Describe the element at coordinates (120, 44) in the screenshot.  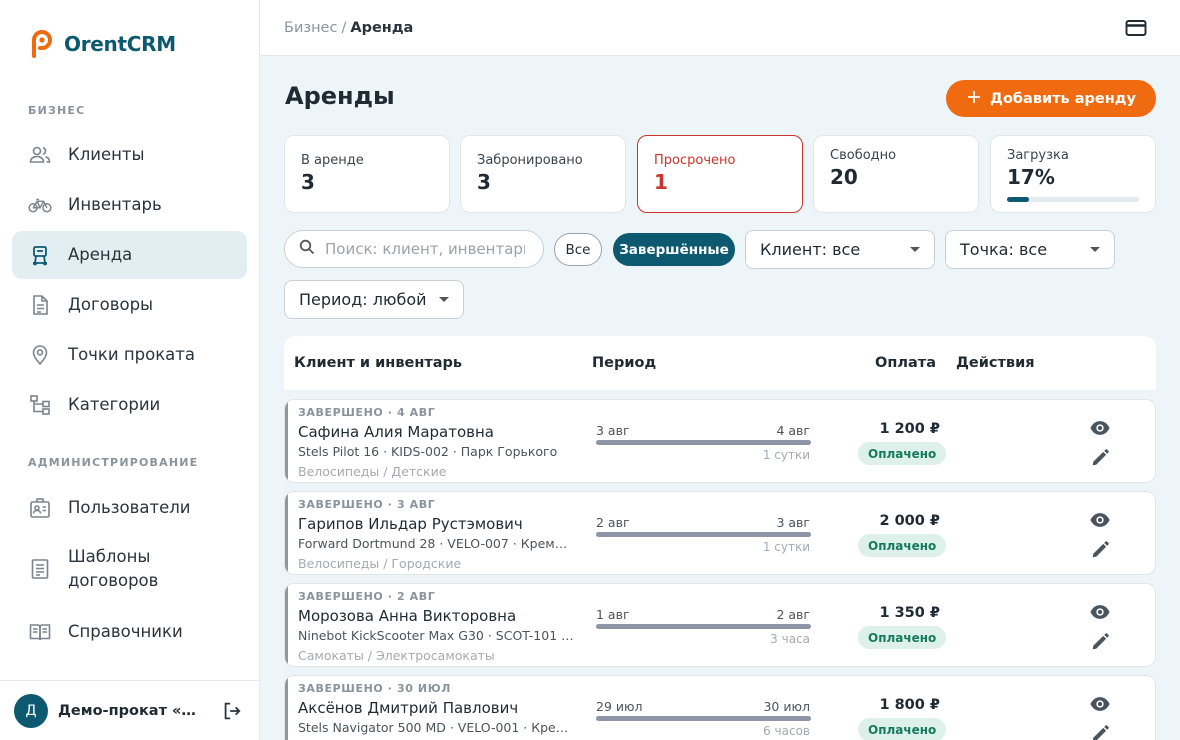
I see `app-name: OrentCRM` at that location.